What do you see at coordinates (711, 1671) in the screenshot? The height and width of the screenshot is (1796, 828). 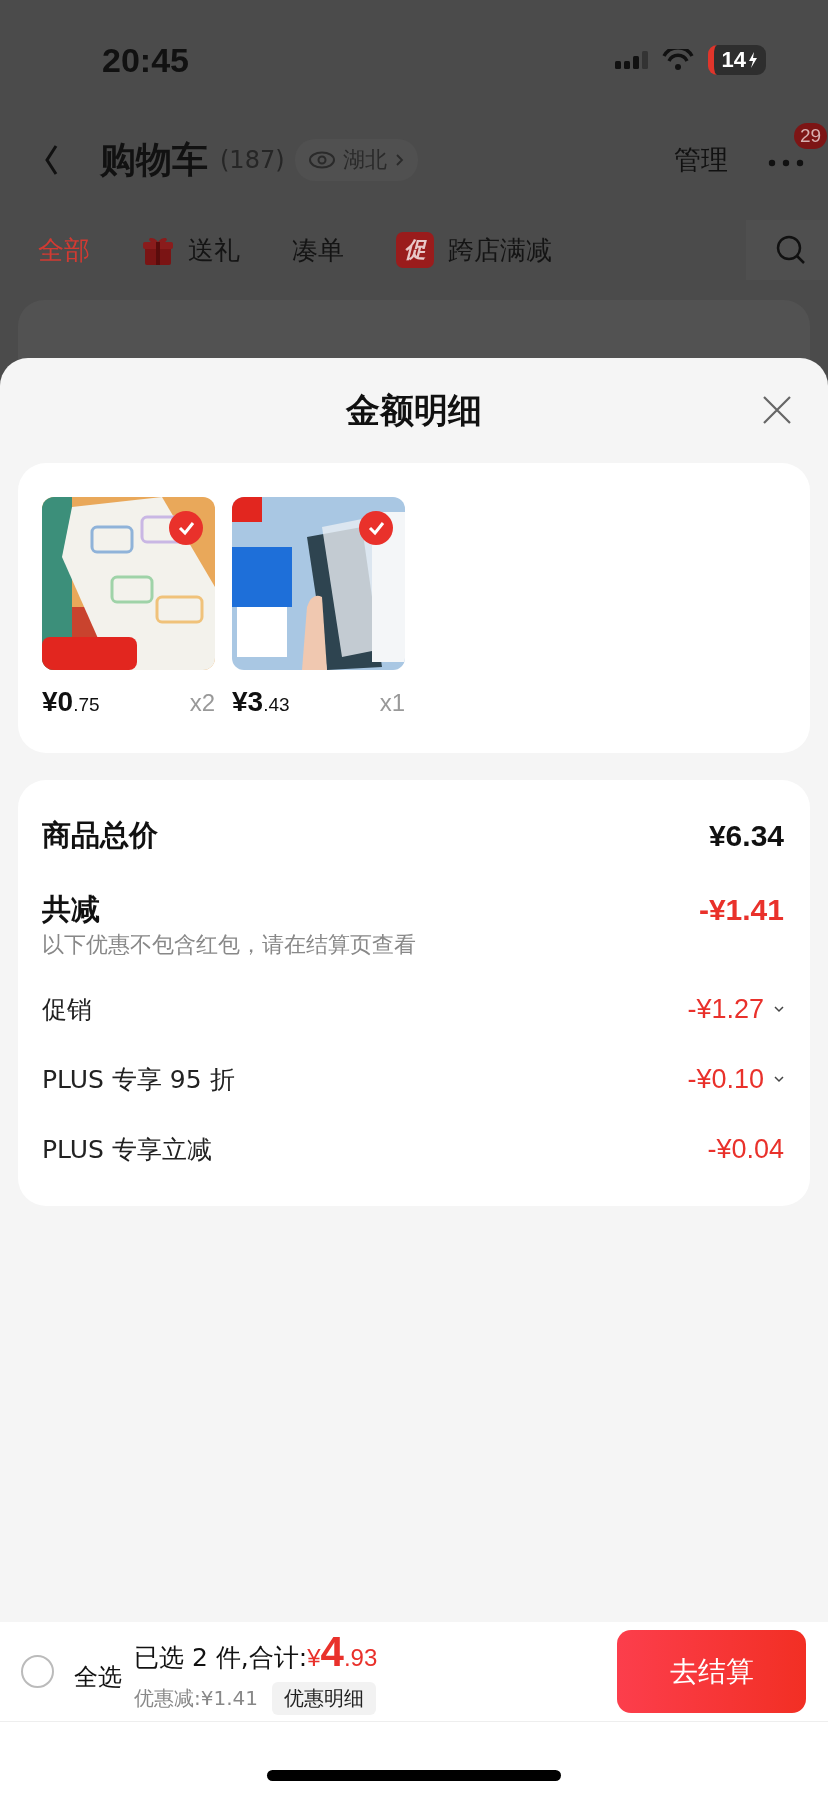 I see `checkout-button: 去结算` at bounding box center [711, 1671].